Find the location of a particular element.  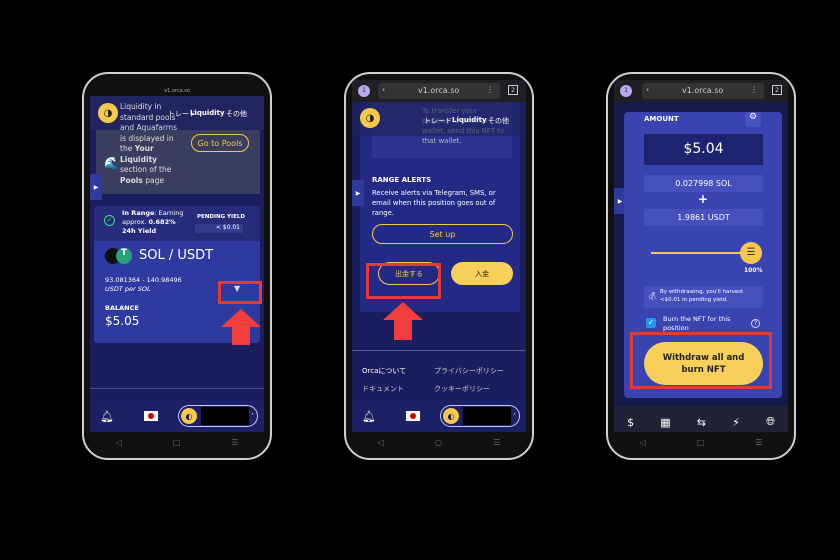

check-circle-icon: ✓ is located at coordinates (109, 220).